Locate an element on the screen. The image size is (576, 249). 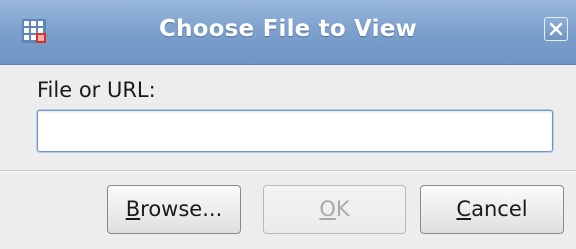
close-icon is located at coordinates (556, 29).